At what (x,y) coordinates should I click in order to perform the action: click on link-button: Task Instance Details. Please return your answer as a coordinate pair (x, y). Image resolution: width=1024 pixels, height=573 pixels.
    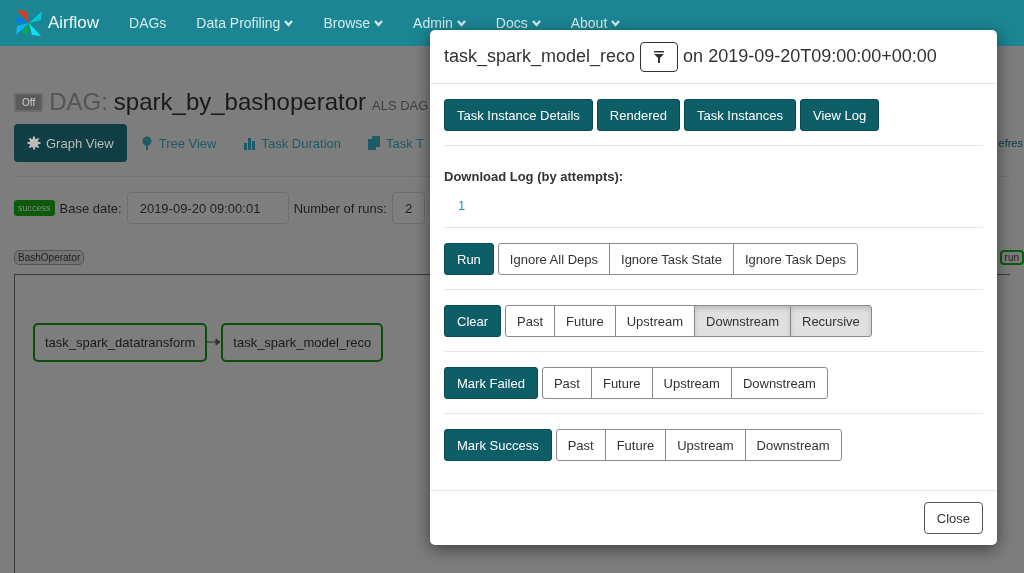
    Looking at the image, I should click on (518, 115).